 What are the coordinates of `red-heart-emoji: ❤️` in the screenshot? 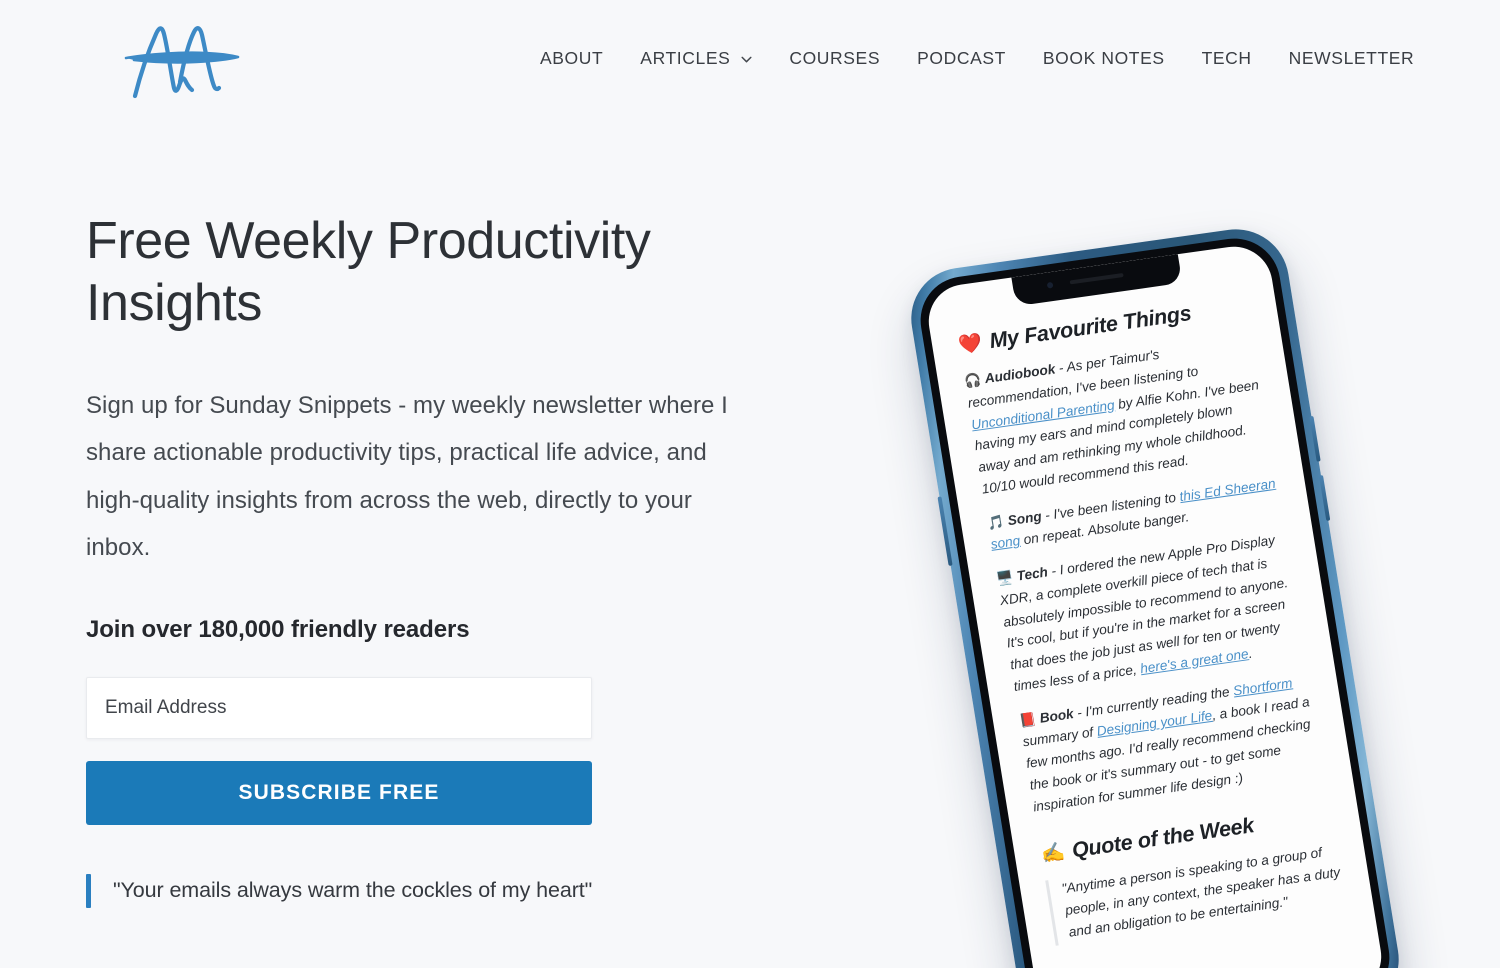 It's located at (970, 344).